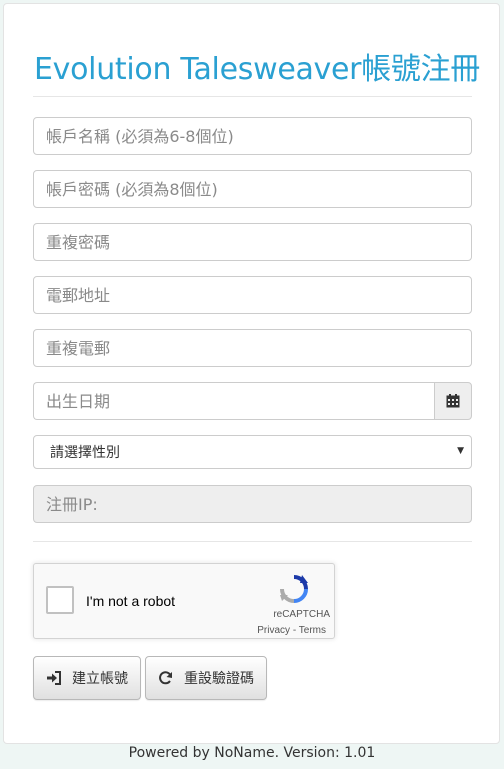 The width and height of the screenshot is (504, 769). Describe the element at coordinates (252, 136) in the screenshot. I see `account-name-input` at that location.